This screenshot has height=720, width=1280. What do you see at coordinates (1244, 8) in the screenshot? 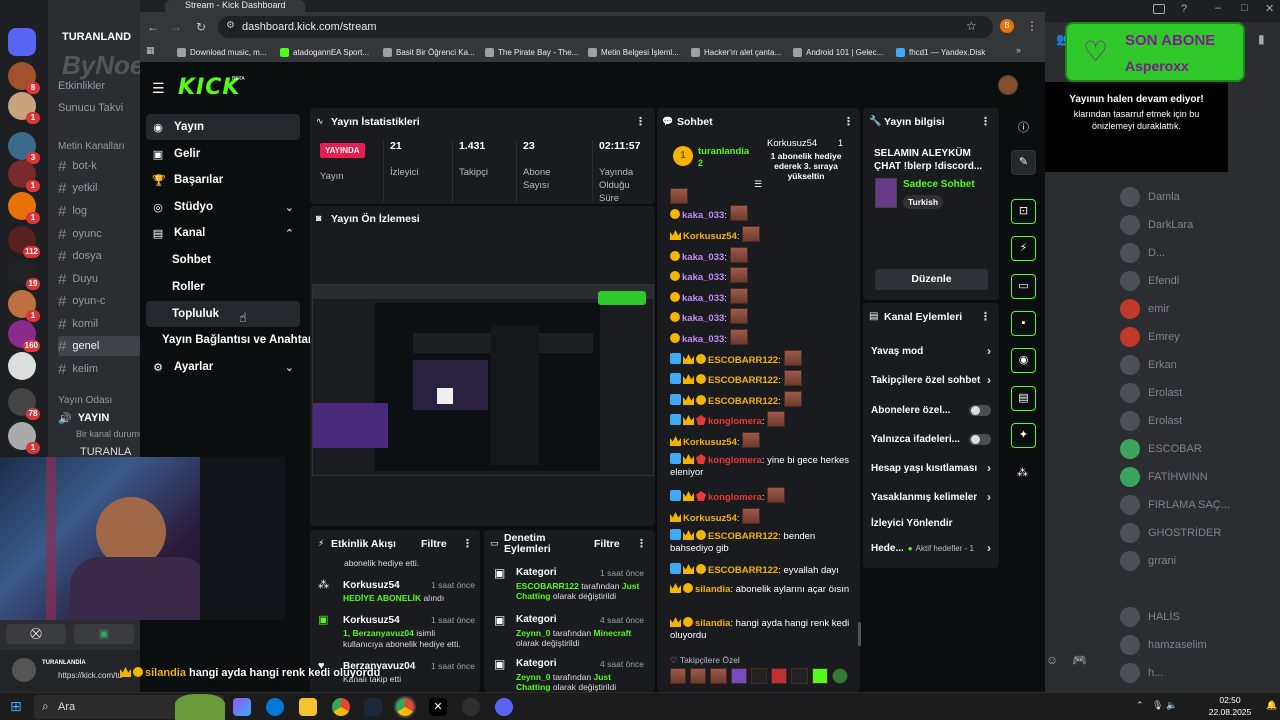
I see `maximize-icon: □` at bounding box center [1244, 8].